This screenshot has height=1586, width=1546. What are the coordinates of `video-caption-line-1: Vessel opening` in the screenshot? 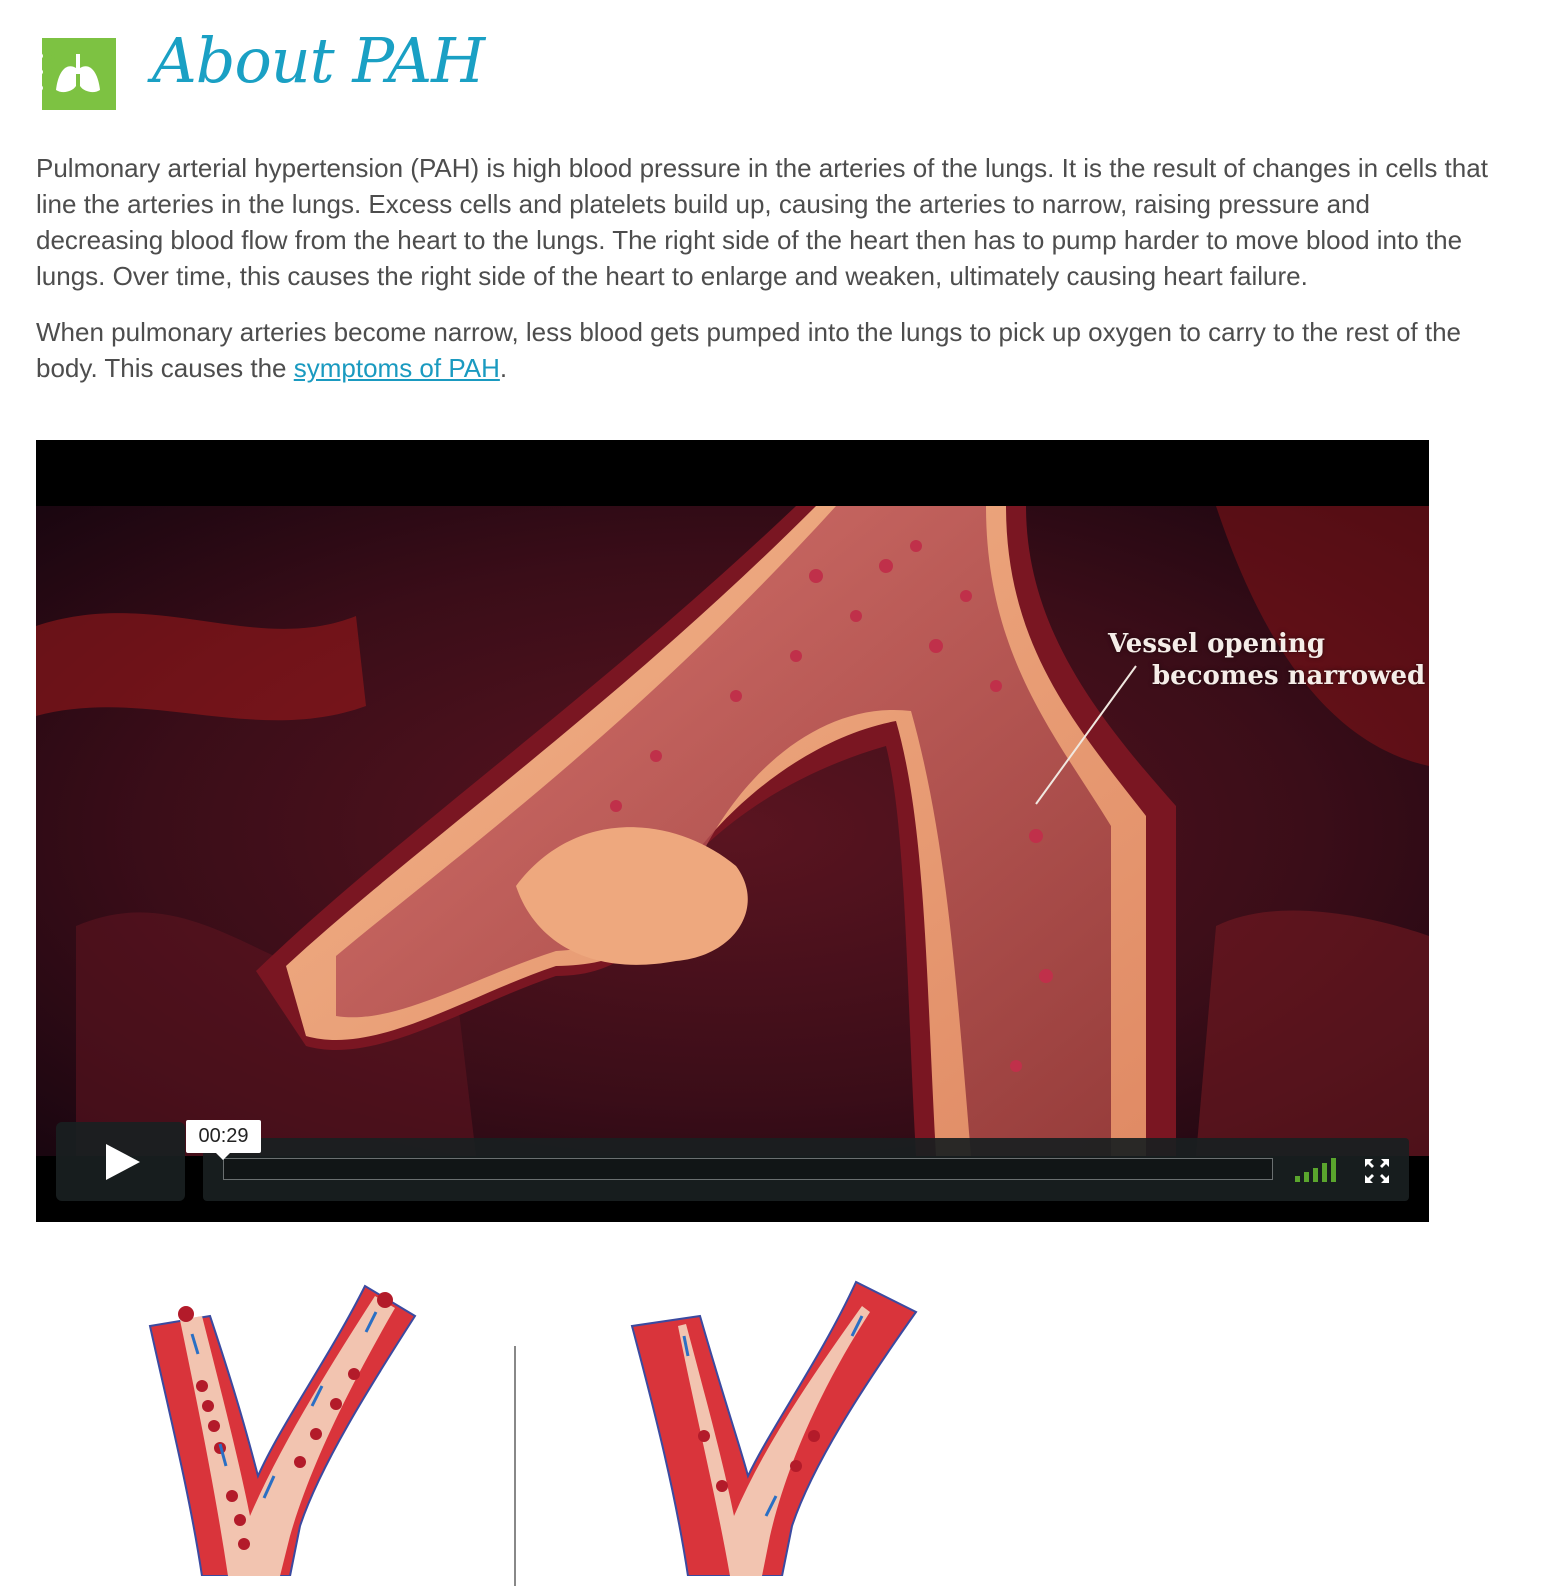 It's located at (1217, 644).